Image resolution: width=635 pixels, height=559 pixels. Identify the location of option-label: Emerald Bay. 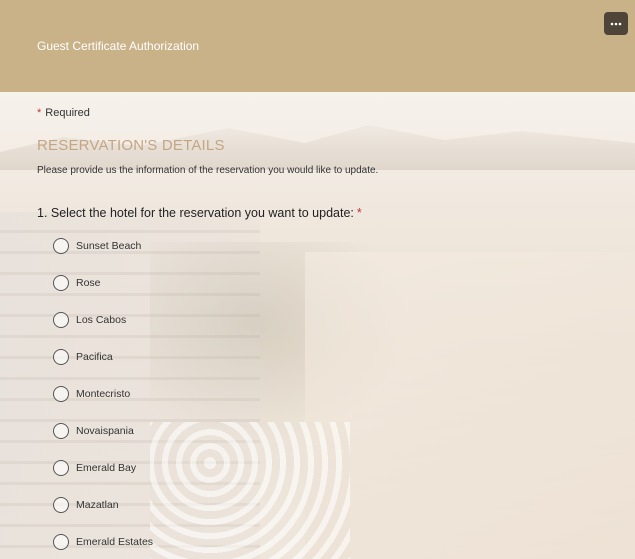
(106, 468).